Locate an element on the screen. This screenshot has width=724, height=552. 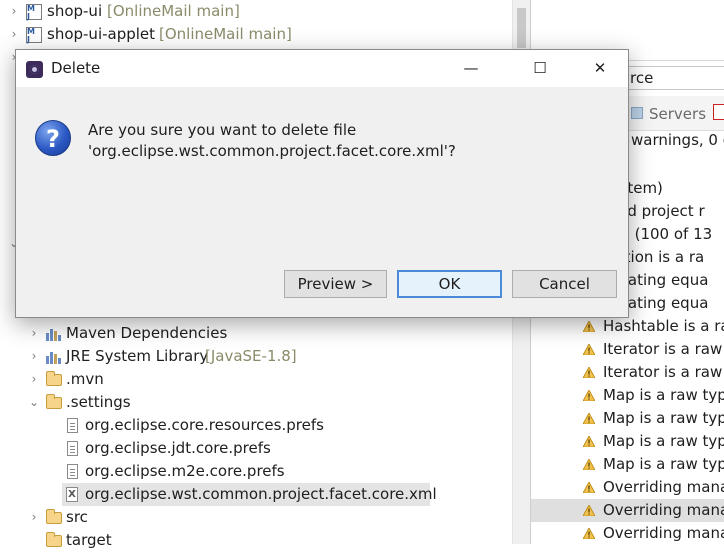
scrollbar-thumb is located at coordinates (521, 28).